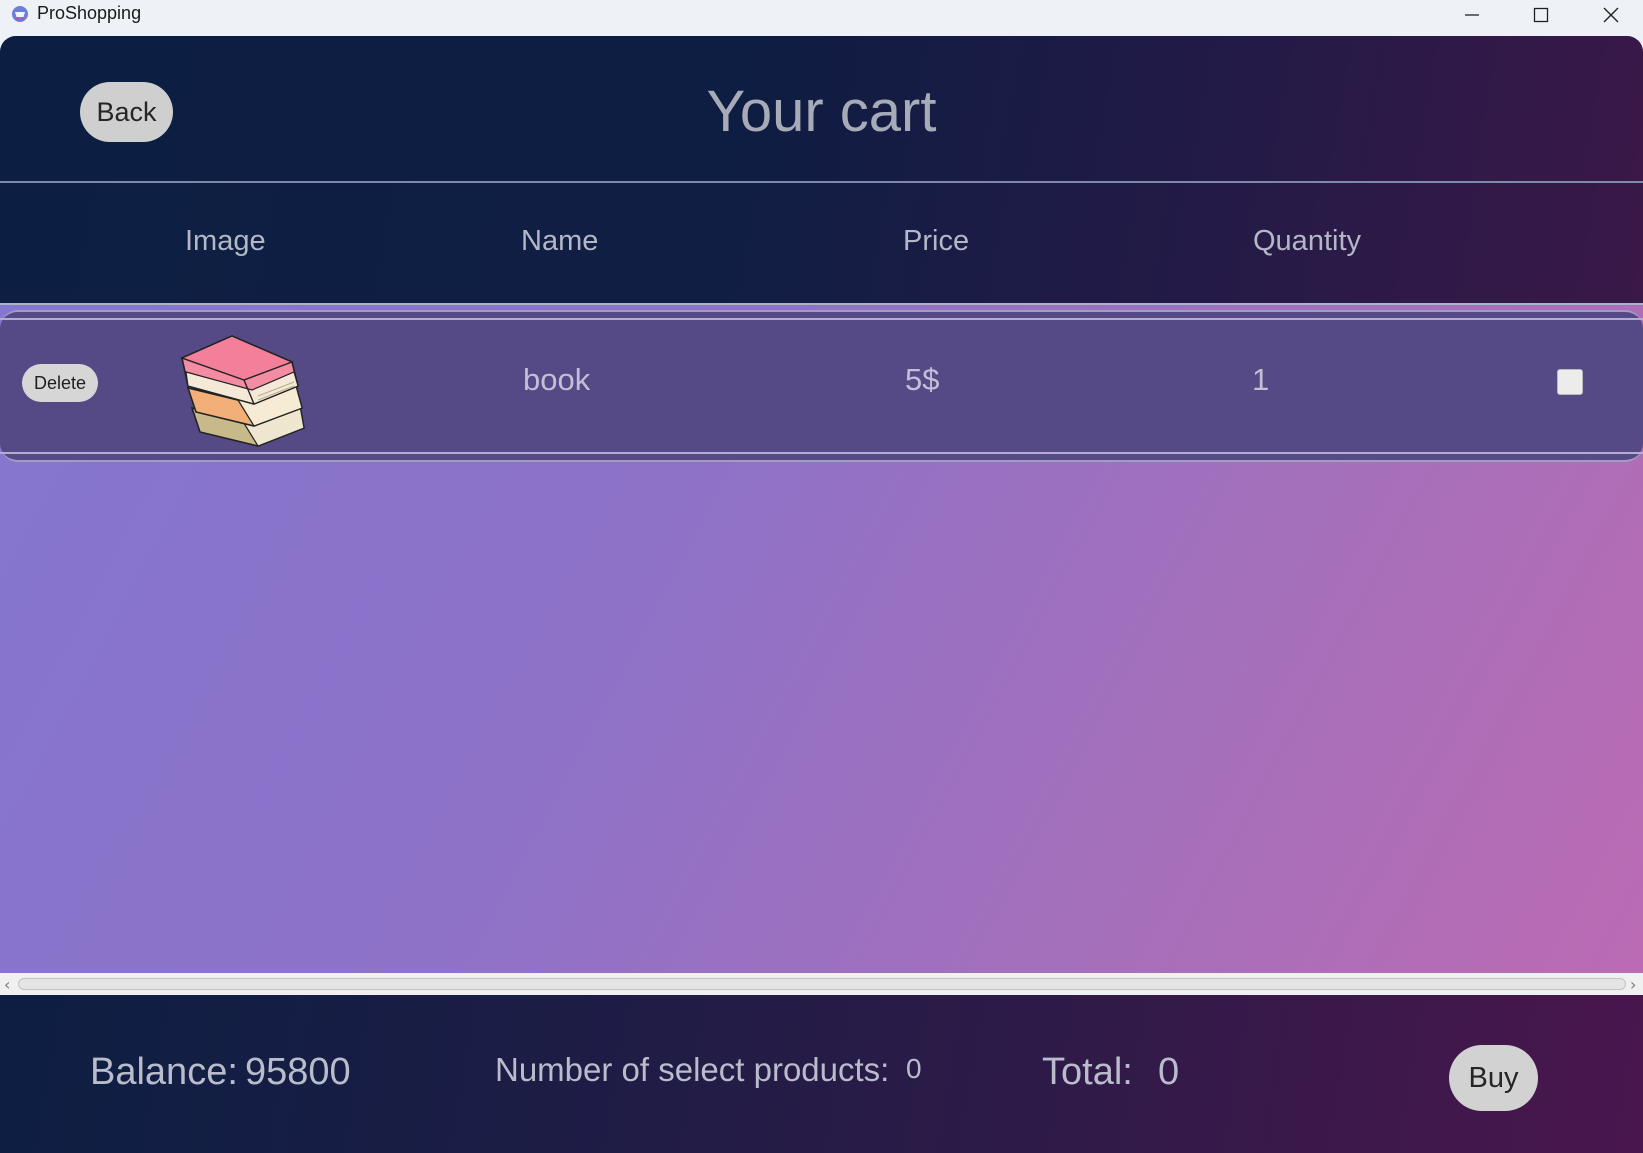  I want to click on maximize-button, so click(1541, 15).